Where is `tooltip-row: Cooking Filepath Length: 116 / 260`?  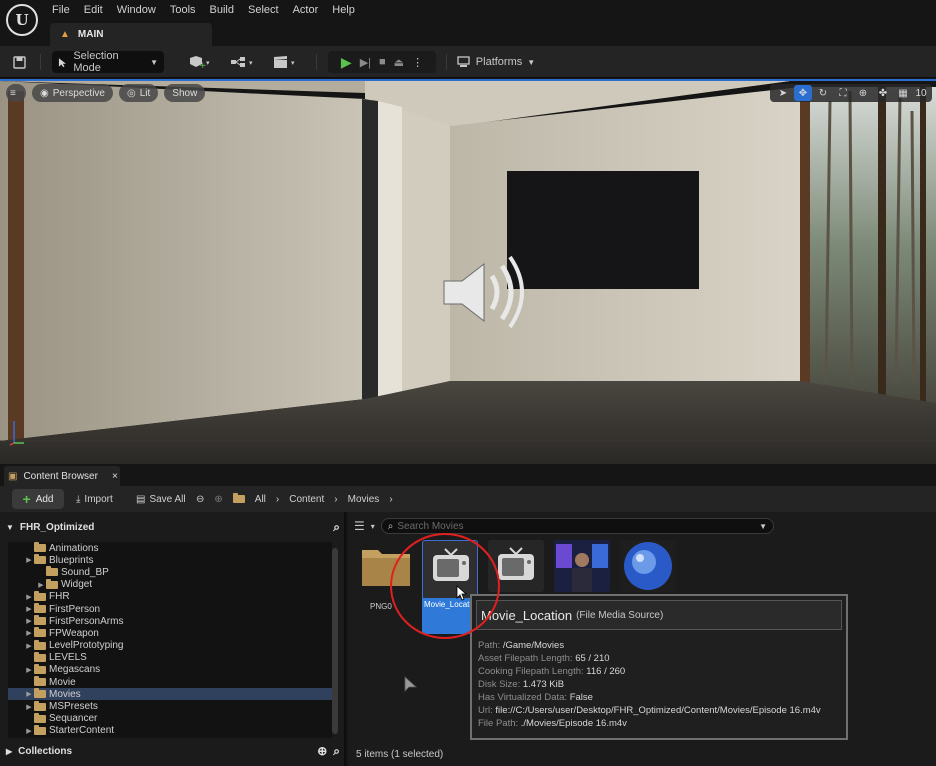 tooltip-row: Cooking Filepath Length: 116 / 260 is located at coordinates (649, 672).